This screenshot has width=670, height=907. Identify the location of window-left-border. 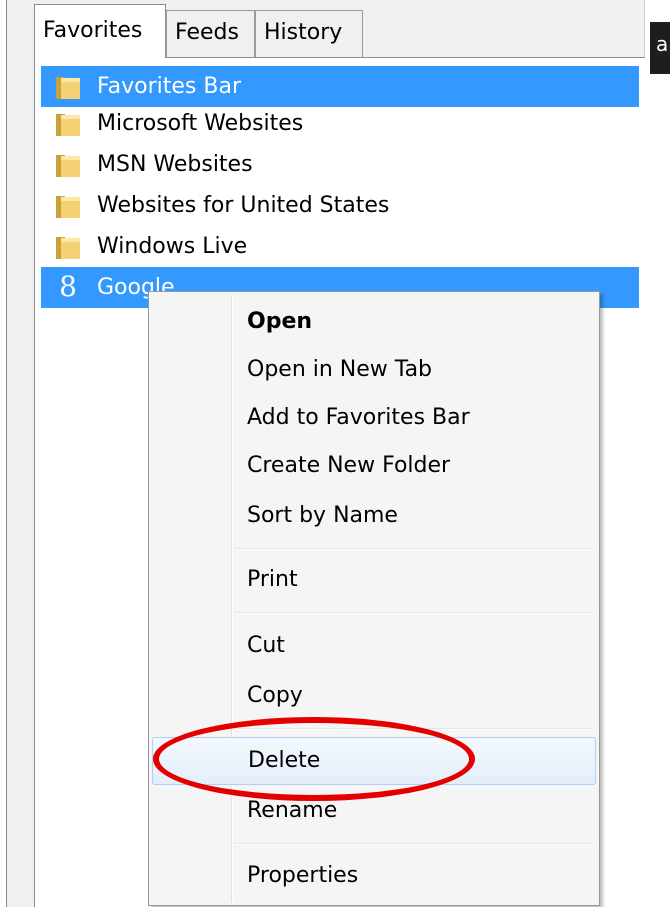
(3, 453).